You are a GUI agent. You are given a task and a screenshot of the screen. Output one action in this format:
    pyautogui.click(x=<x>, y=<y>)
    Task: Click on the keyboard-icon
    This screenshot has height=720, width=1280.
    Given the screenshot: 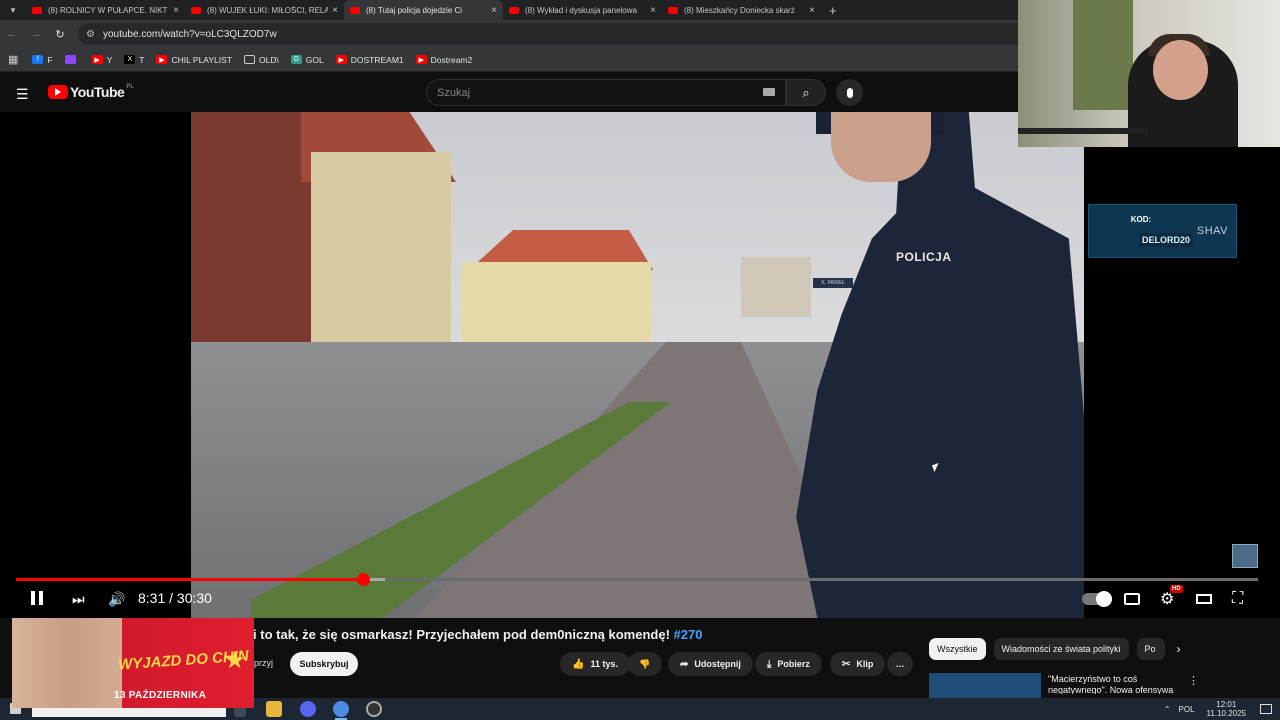 What is the action you would take?
    pyautogui.click(x=769, y=92)
    